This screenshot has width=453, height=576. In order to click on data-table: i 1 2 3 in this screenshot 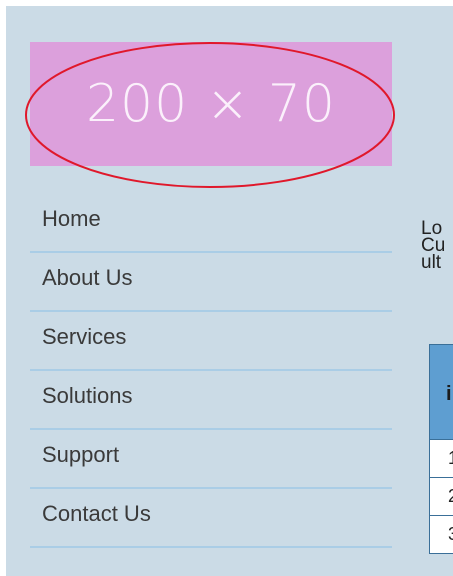, I will do `click(441, 449)`.